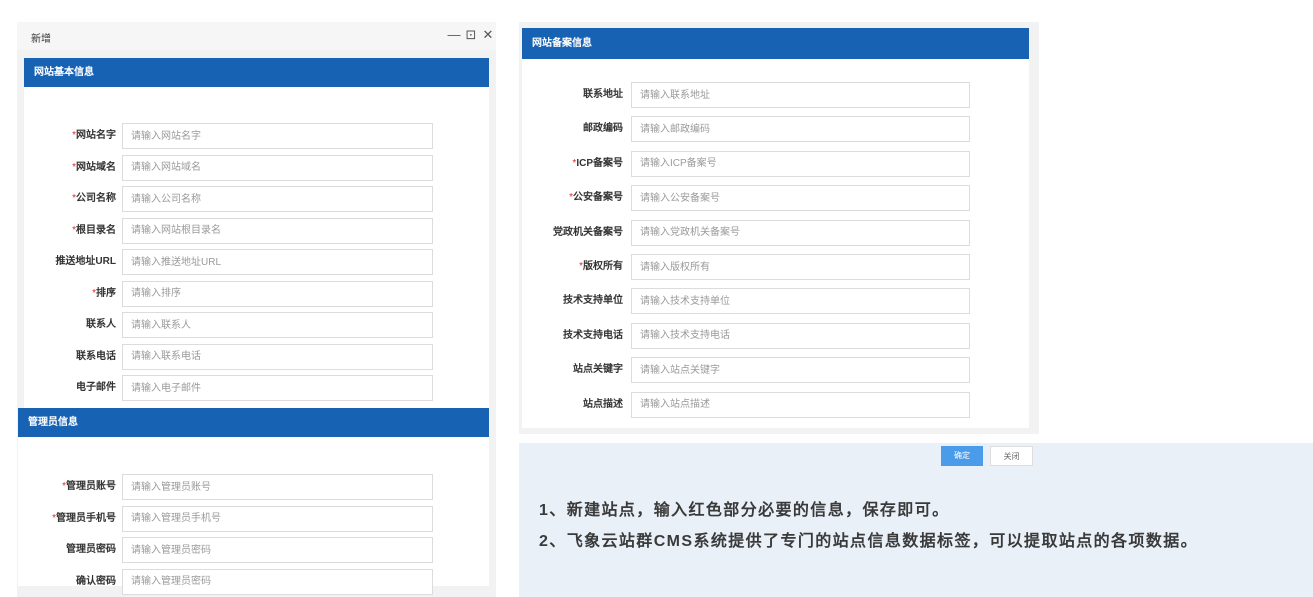  I want to click on form-row: 党政机关备案号, so click(775, 232).